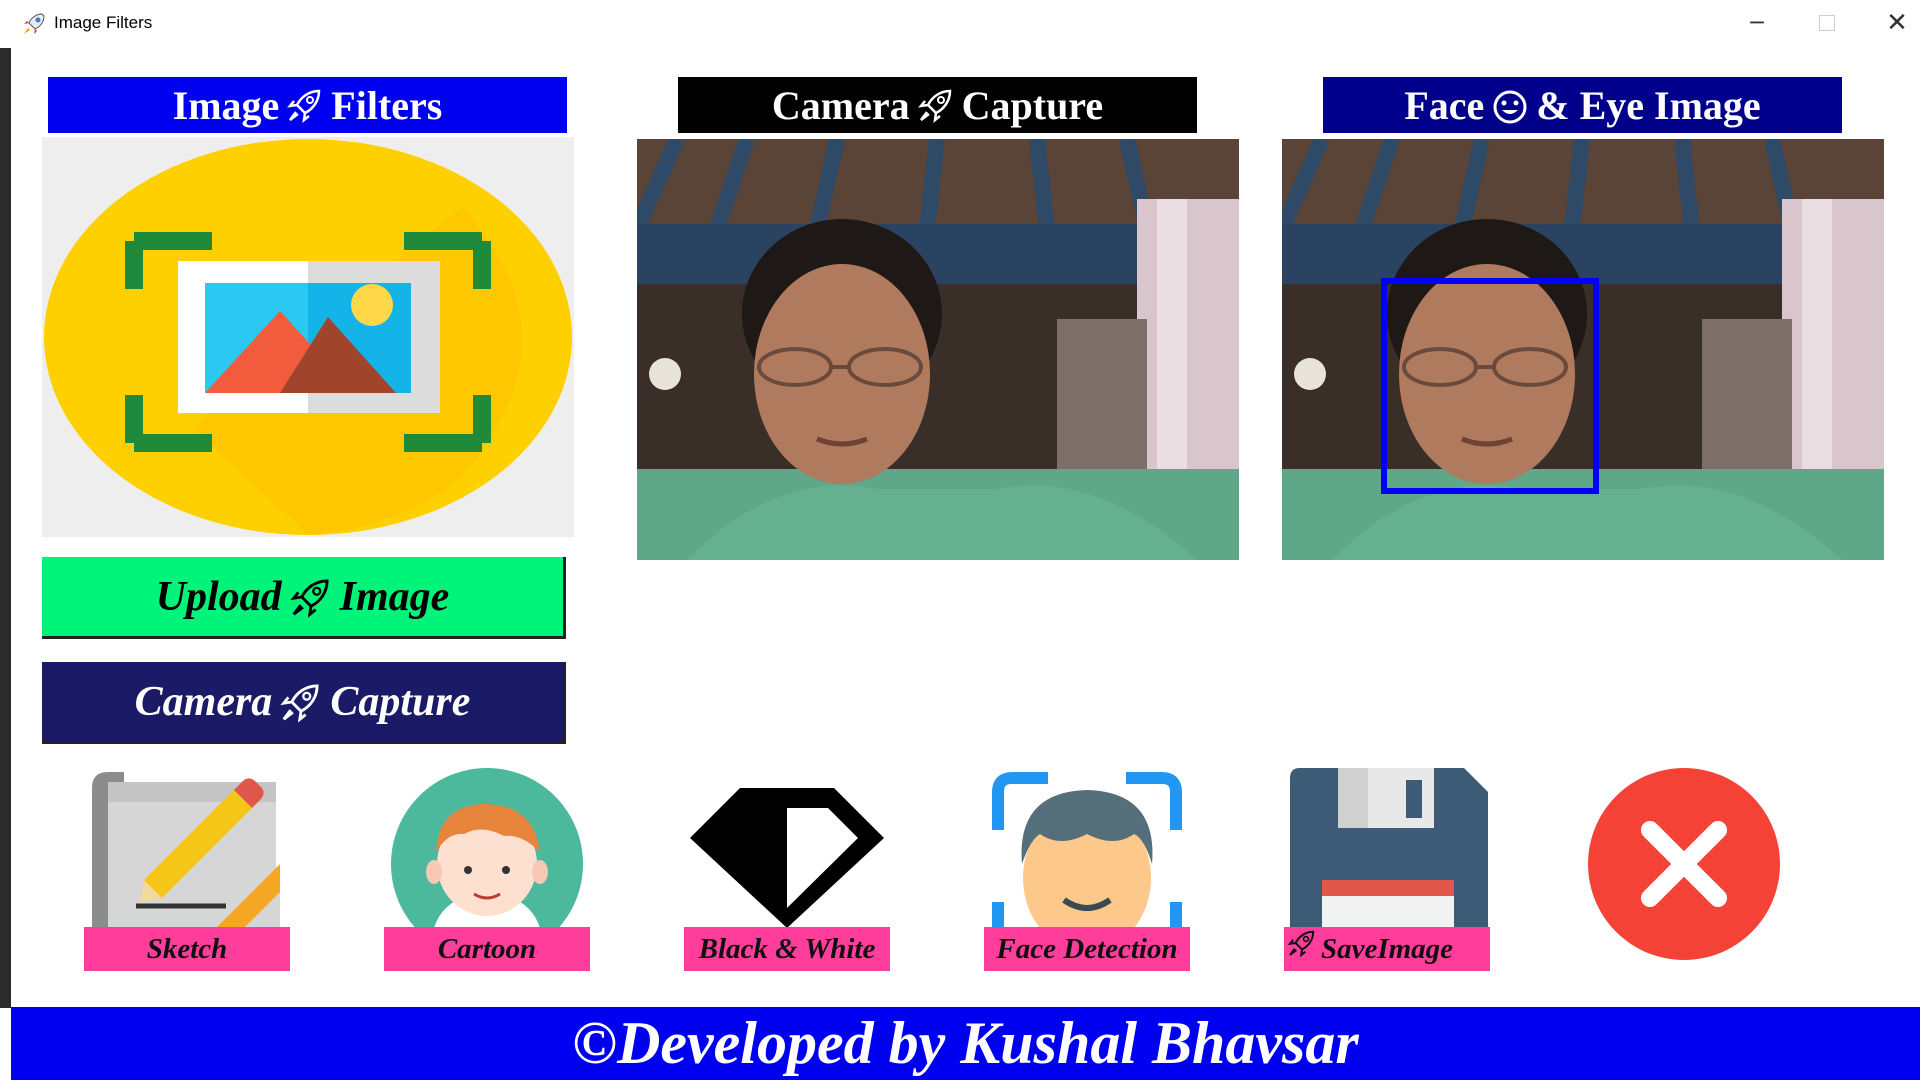  I want to click on camera-capture-button: Camera Capture, so click(304, 703).